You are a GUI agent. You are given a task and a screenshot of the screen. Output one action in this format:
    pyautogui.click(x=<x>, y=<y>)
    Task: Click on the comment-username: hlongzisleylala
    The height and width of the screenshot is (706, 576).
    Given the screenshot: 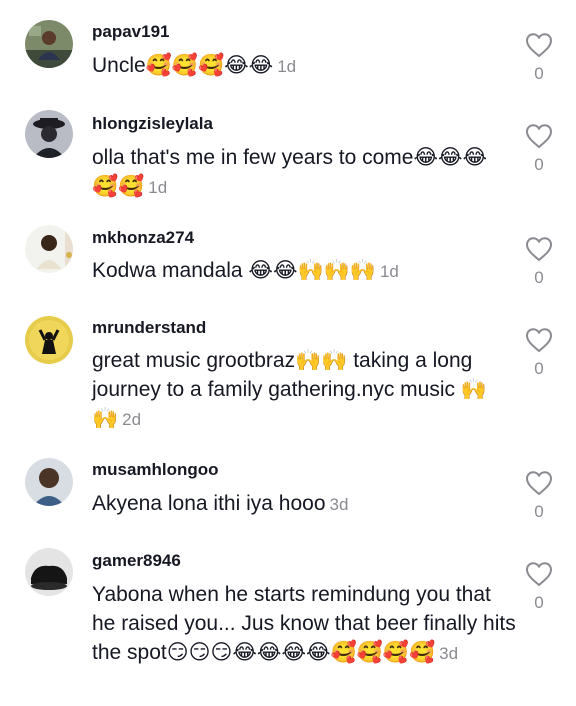 What is the action you would take?
    pyautogui.click(x=152, y=124)
    